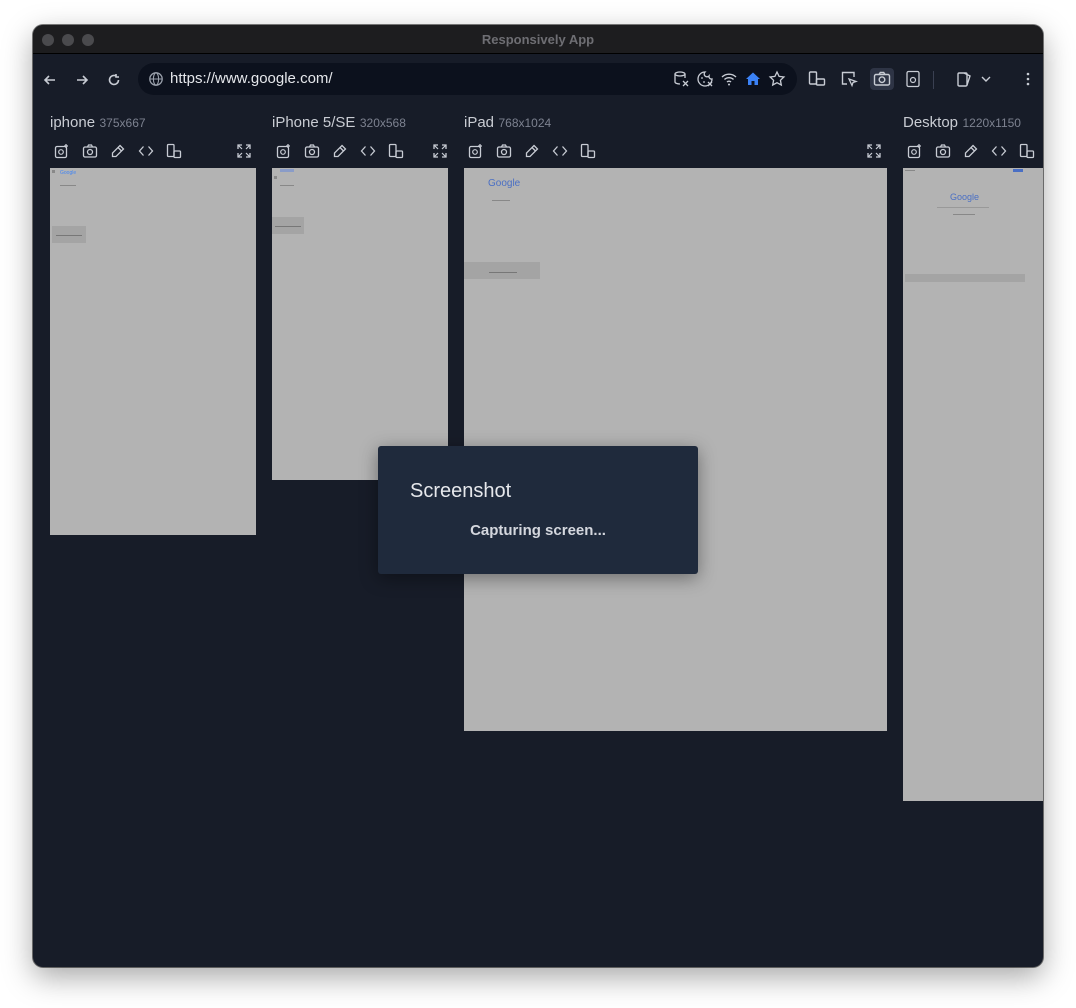 The height and width of the screenshot is (1008, 1076). I want to click on device-header-desktop: Desktop 1220x1150, so click(962, 123).